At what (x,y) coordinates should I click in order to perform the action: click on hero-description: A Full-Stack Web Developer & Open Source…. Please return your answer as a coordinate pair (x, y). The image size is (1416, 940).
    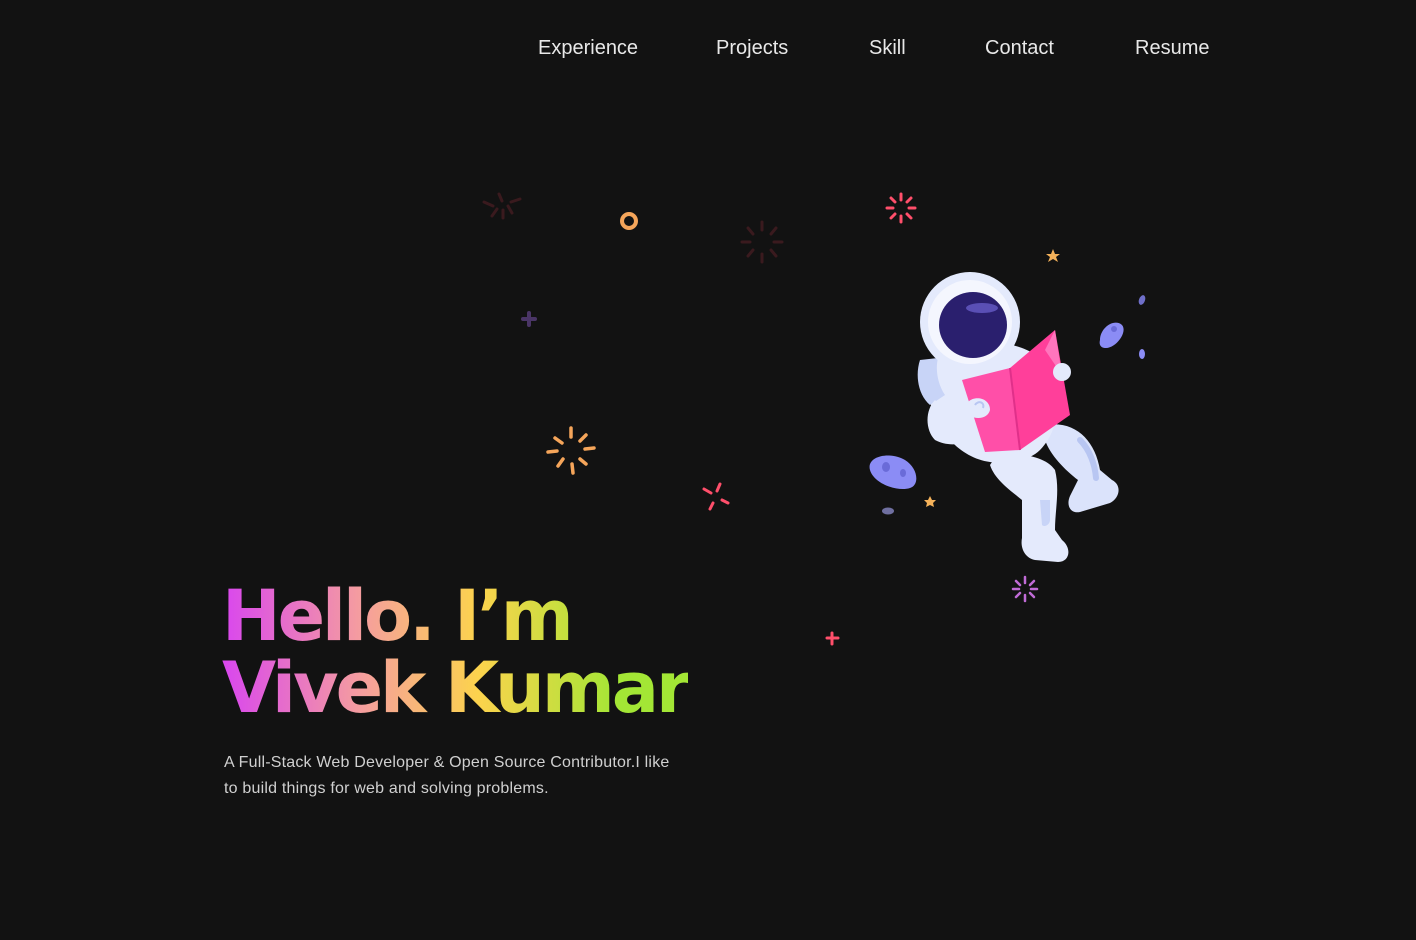
    Looking at the image, I should click on (447, 775).